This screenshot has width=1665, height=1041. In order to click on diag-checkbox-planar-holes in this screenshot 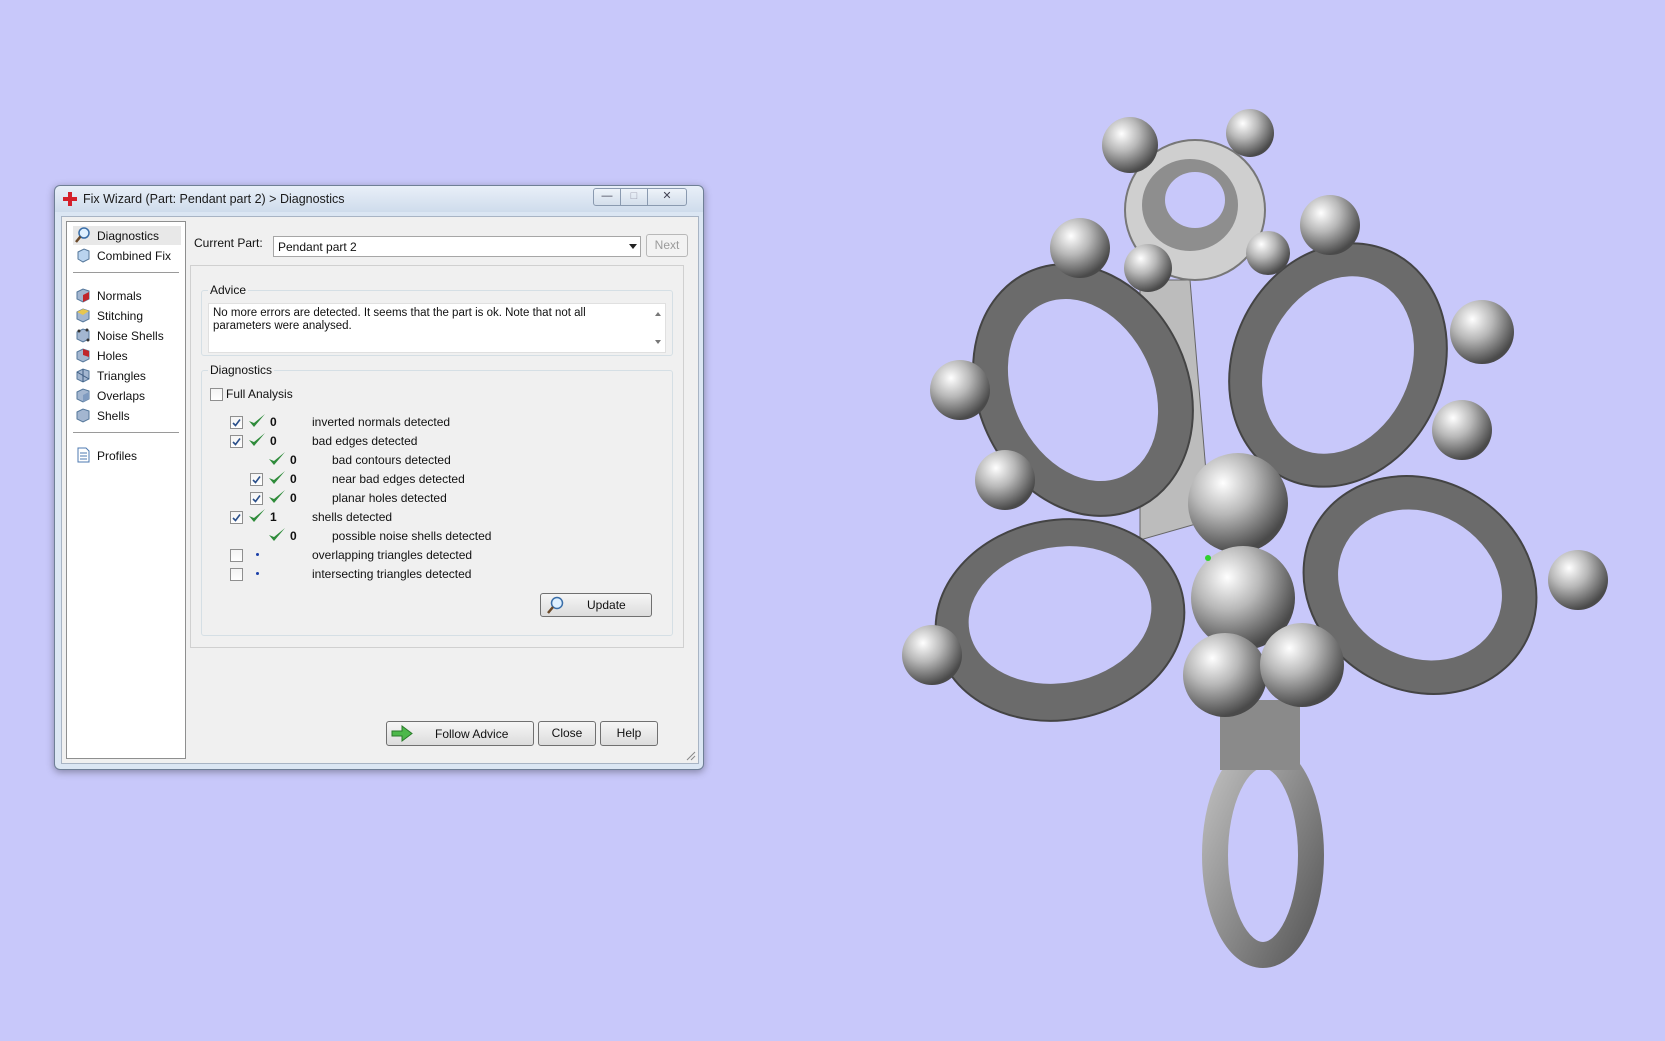, I will do `click(256, 498)`.